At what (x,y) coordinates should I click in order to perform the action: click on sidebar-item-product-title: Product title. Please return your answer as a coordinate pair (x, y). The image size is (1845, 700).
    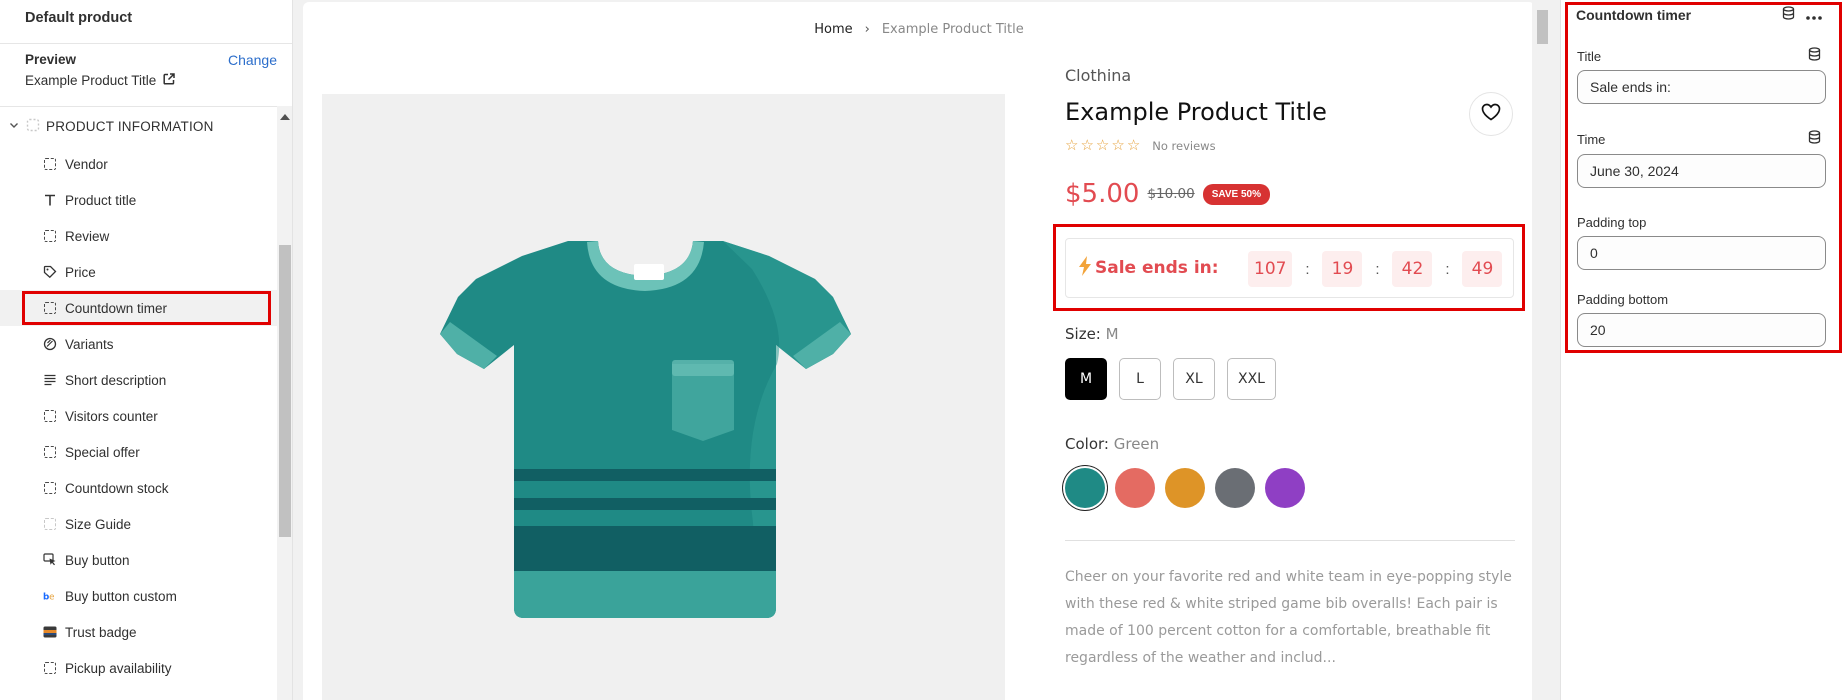
    Looking at the image, I should click on (146, 200).